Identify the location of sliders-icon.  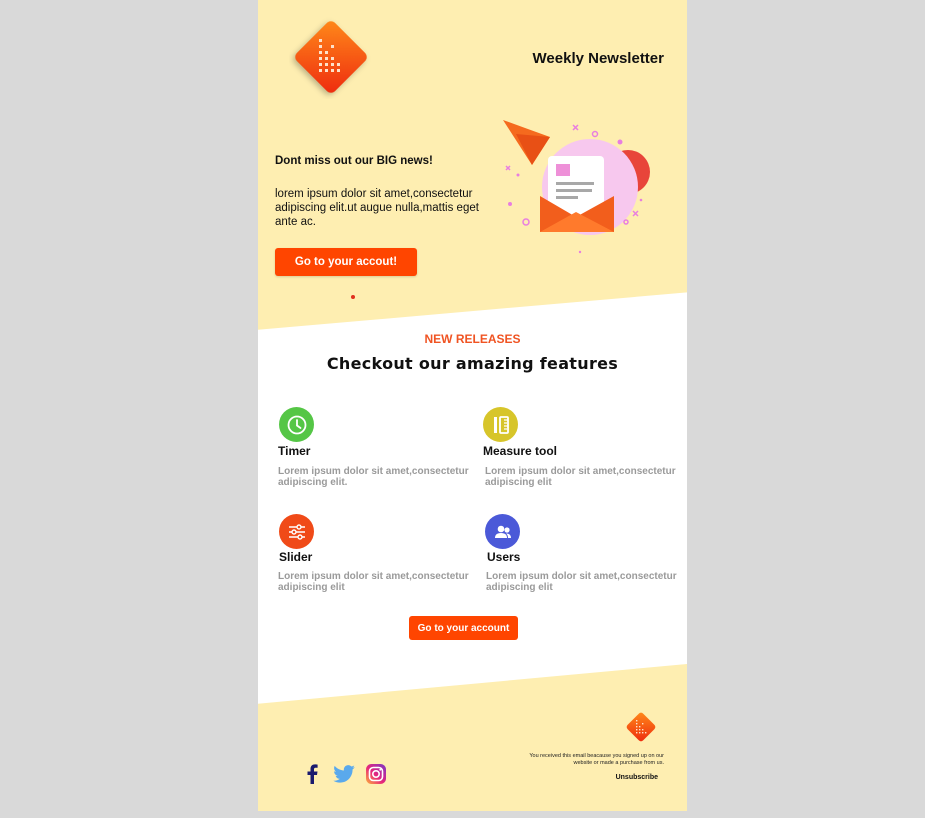
(296, 531).